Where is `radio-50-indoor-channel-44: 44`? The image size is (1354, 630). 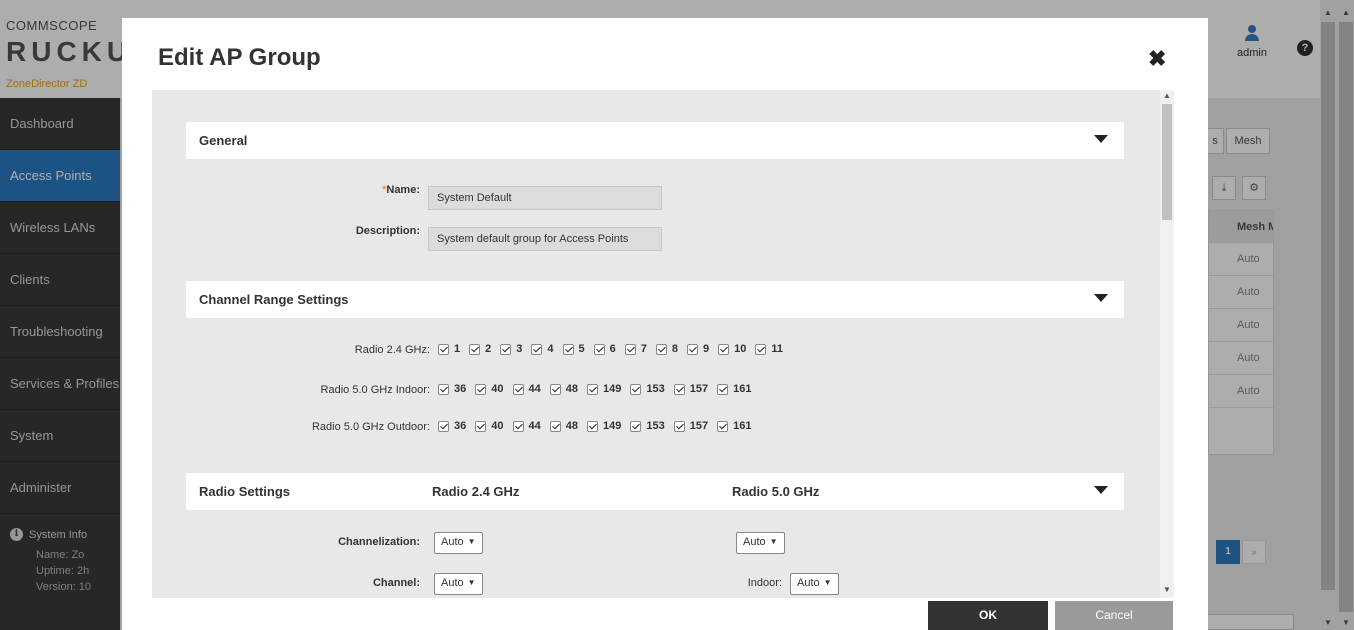 radio-50-indoor-channel-44: 44 is located at coordinates (526, 389).